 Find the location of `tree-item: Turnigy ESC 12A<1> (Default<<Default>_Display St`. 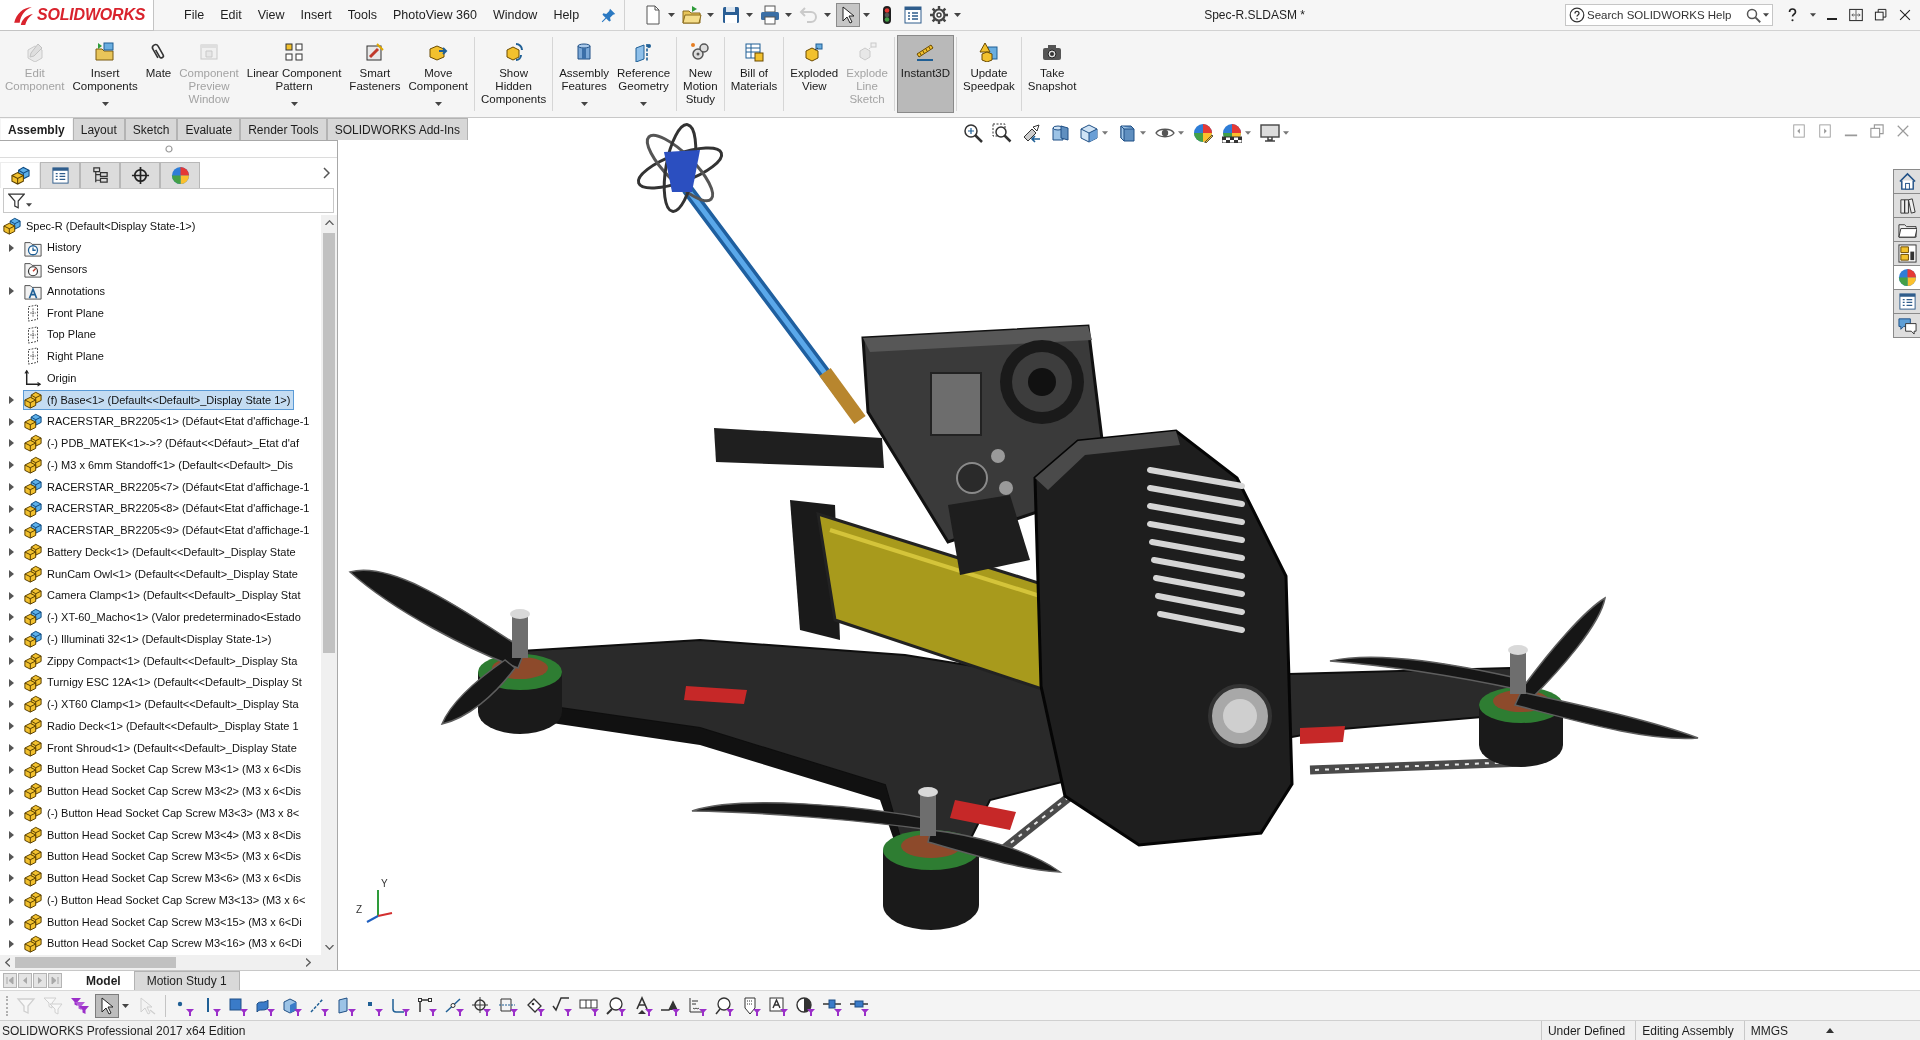

tree-item: Turnigy ESC 12A<1> (Default<<Default>_Display St is located at coordinates (164, 682).